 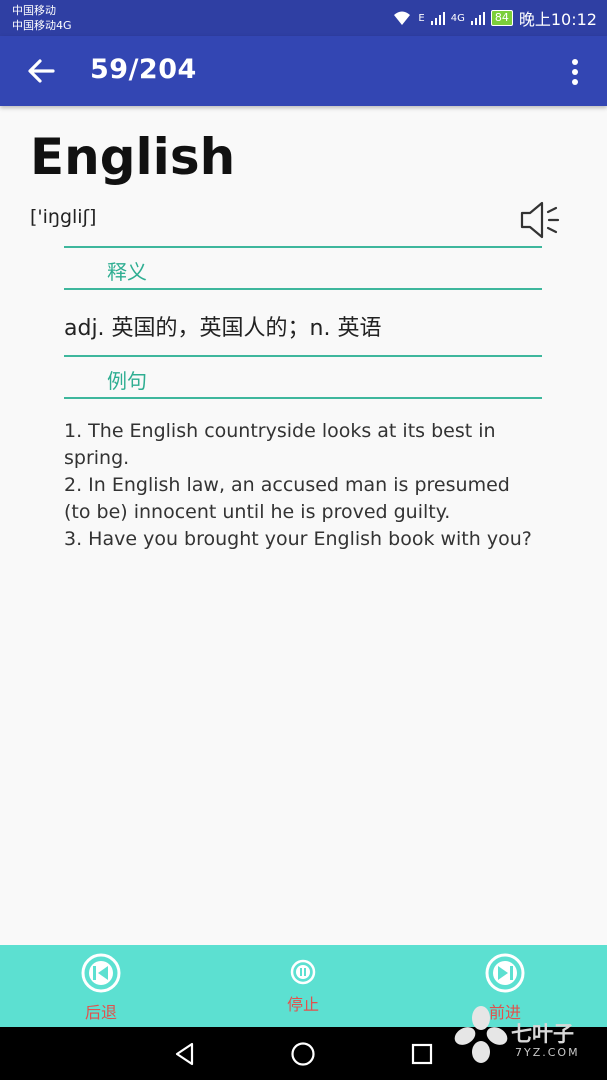 I want to click on signal-1-label: E, so click(x=421, y=18).